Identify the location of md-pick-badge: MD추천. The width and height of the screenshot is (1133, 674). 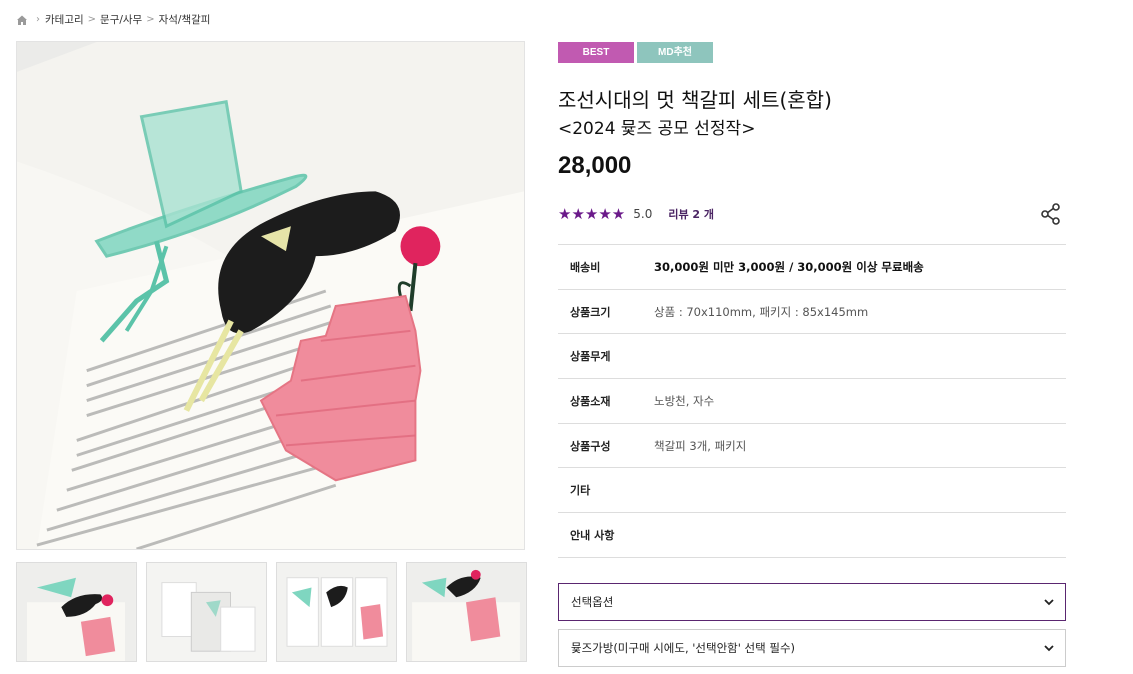
(675, 52).